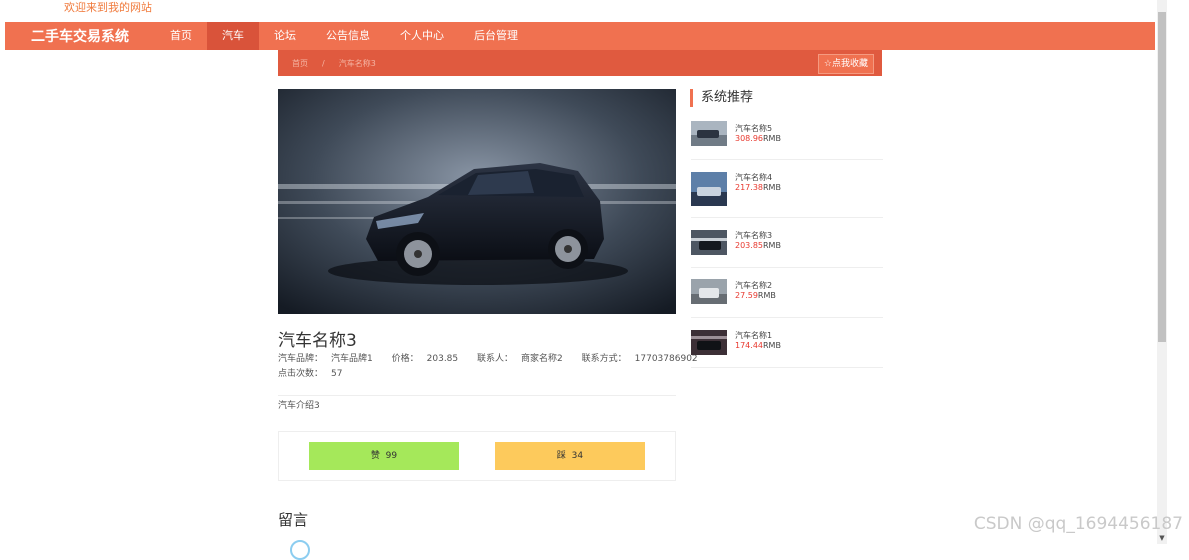 The height and width of the screenshot is (560, 1189). What do you see at coordinates (348, 36) in the screenshot?
I see `nav-item-notices: 公告信息` at bounding box center [348, 36].